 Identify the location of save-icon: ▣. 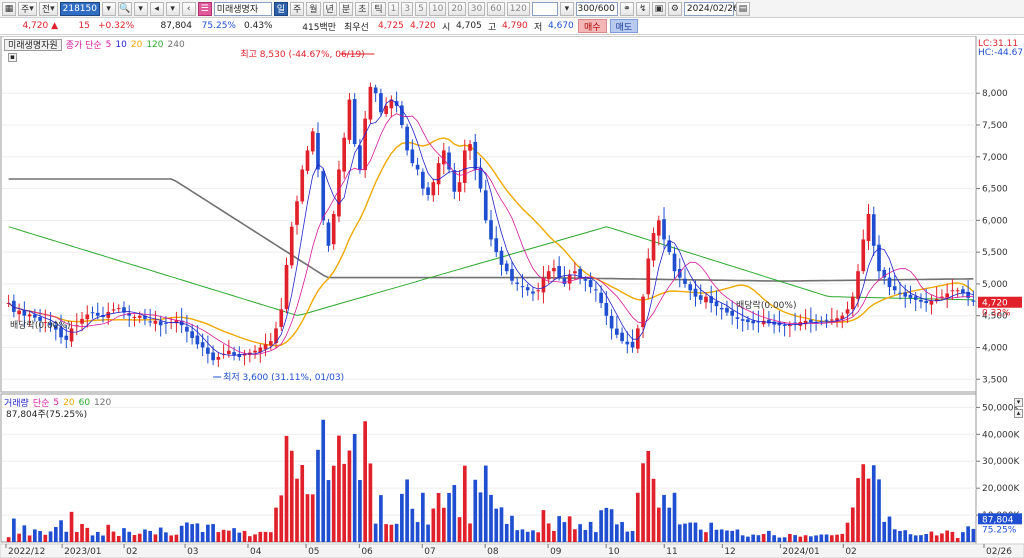
(658, 8).